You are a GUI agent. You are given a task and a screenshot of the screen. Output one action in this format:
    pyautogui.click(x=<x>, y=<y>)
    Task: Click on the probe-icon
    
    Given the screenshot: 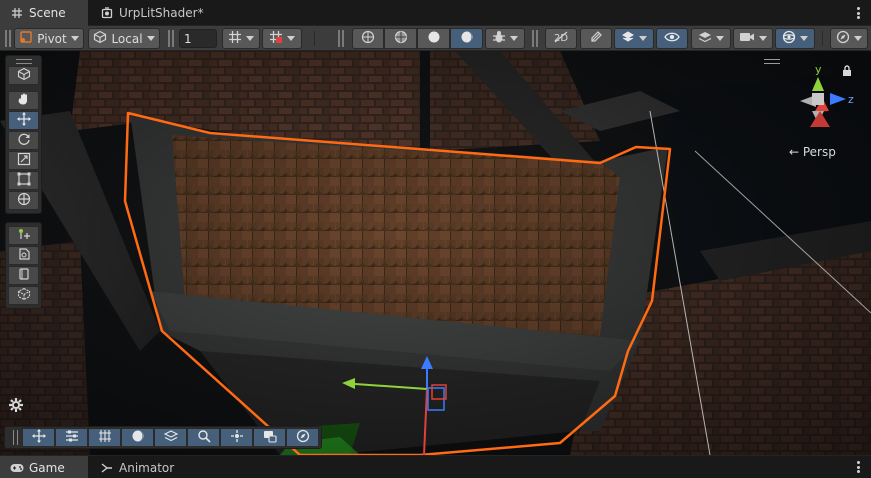 What is the action you would take?
    pyautogui.click(x=24, y=255)
    